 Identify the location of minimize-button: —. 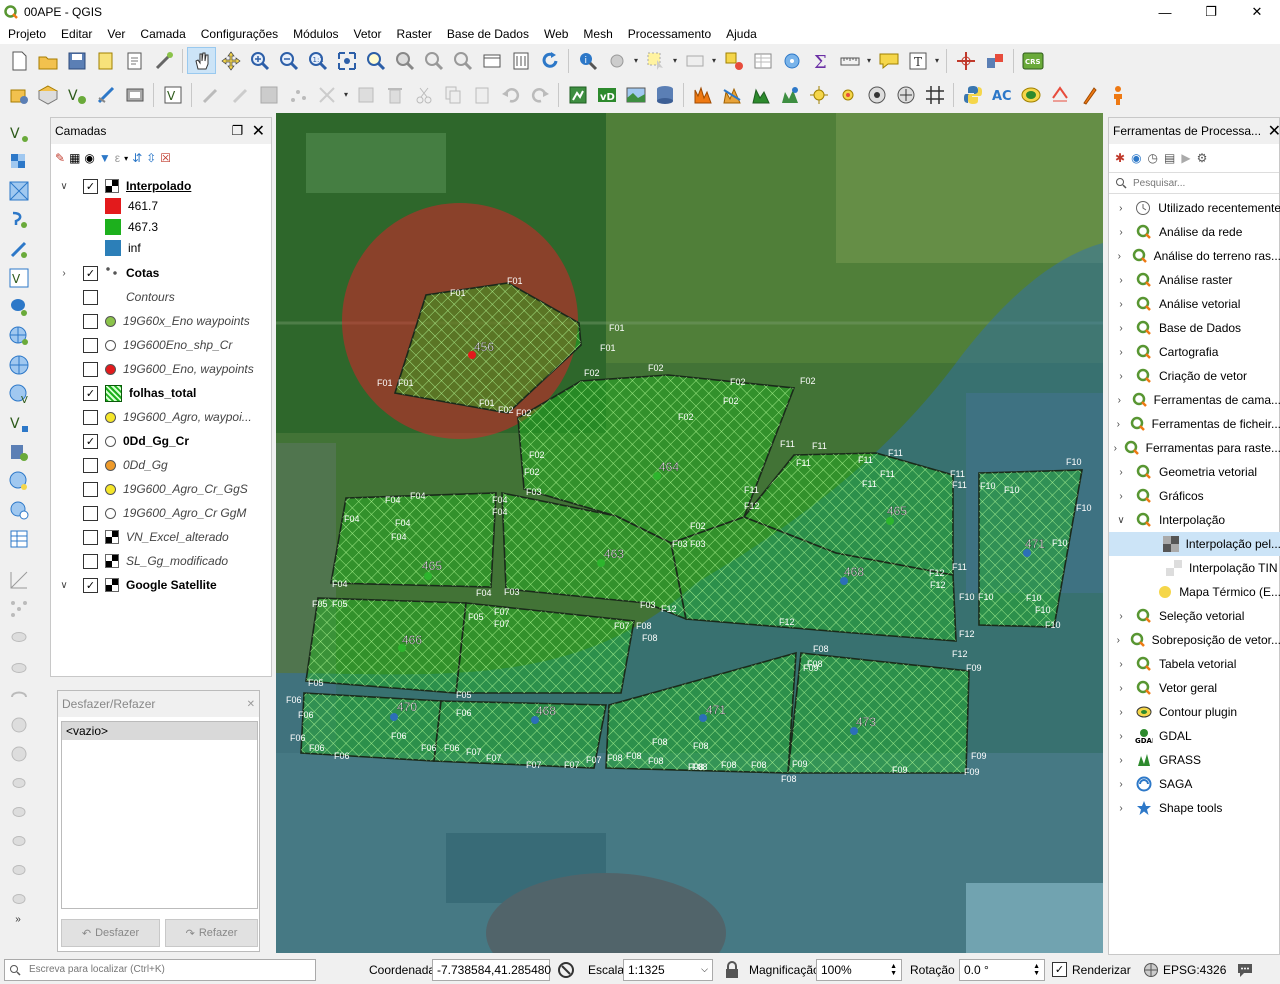
(1165, 12).